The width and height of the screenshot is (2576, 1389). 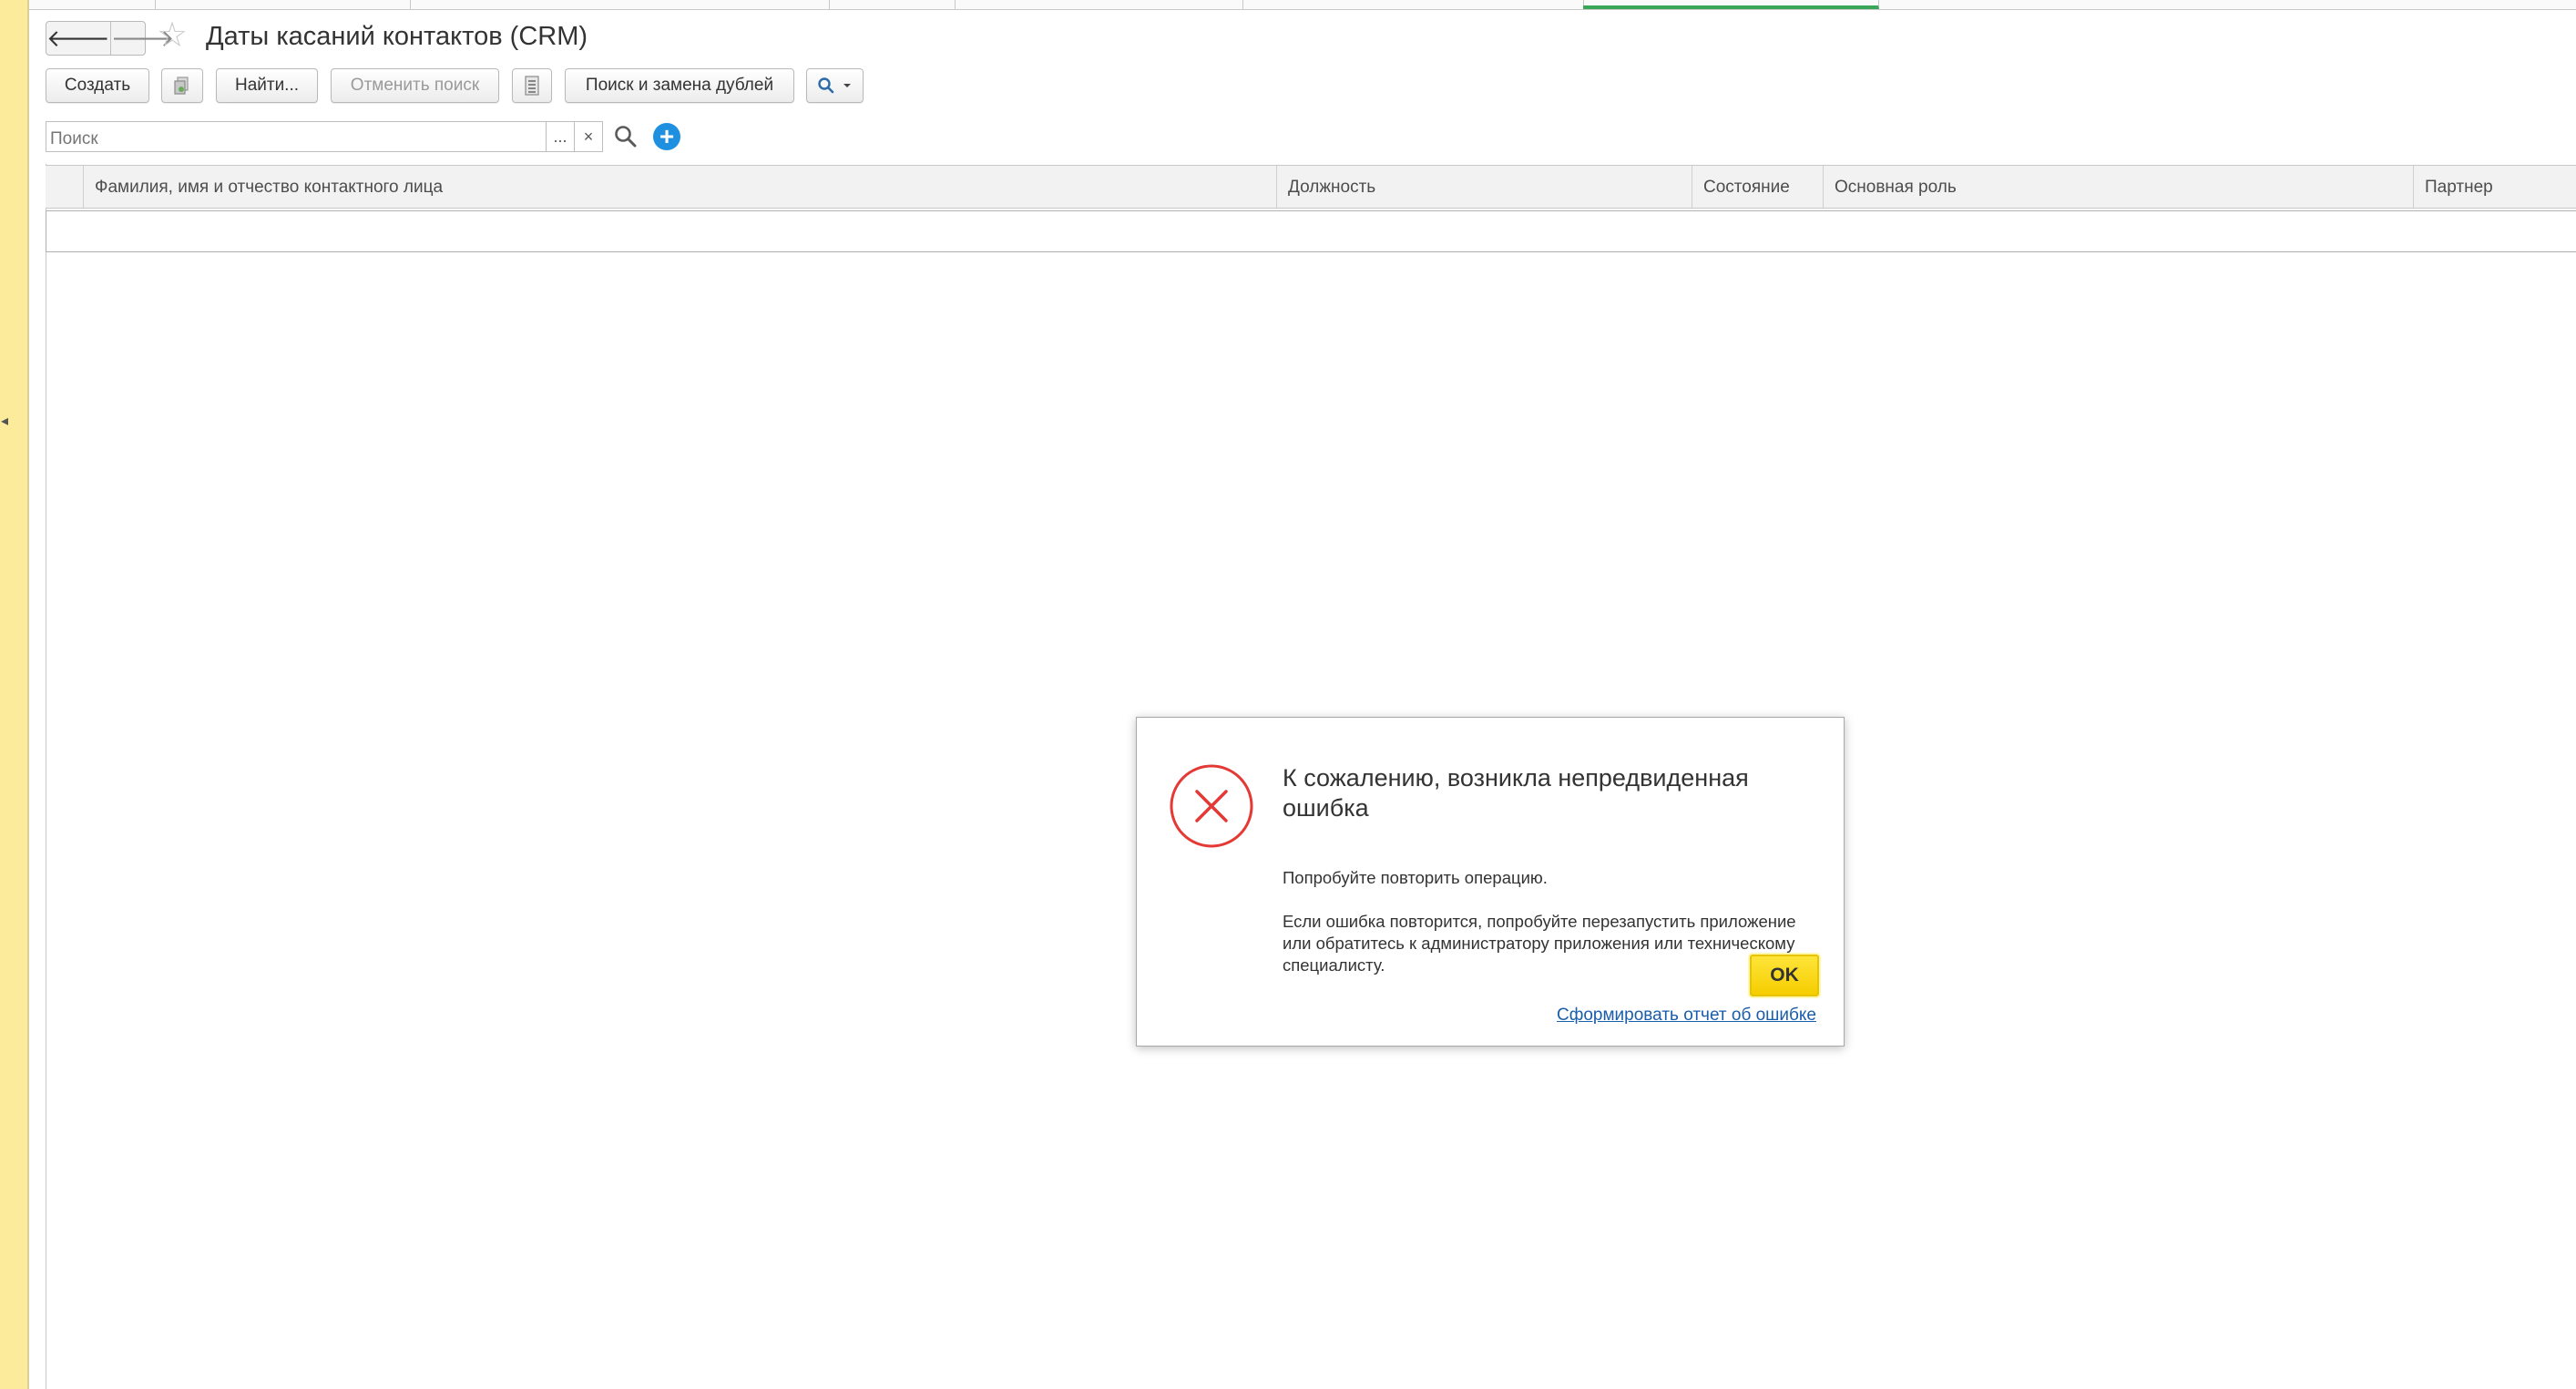 I want to click on page-title: Даты касаний контактов (CRM), so click(x=397, y=36).